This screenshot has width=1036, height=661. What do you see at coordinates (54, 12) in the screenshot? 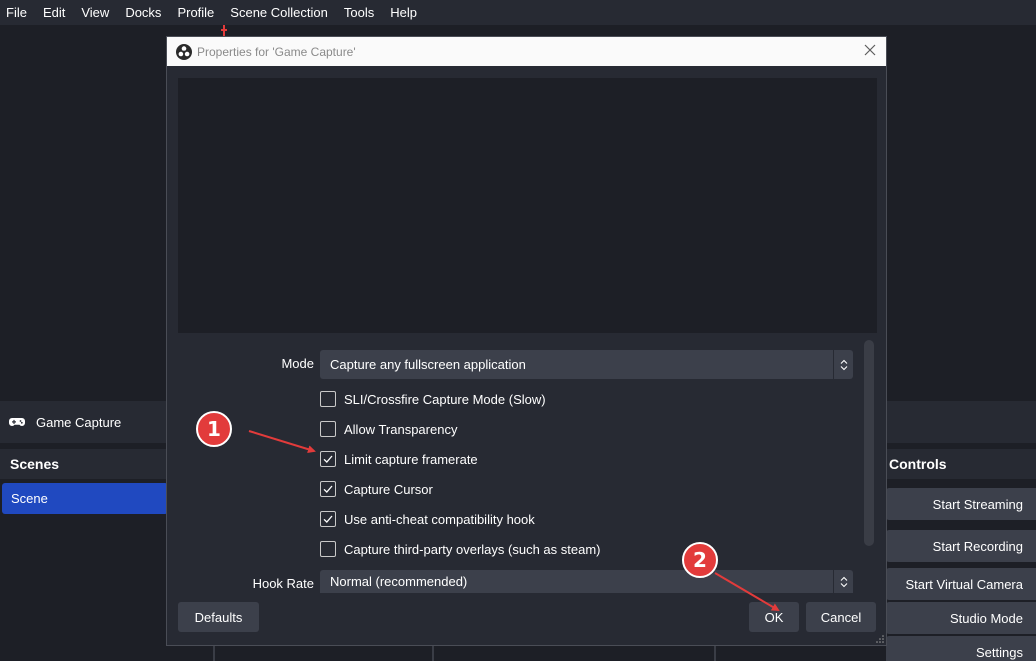
I see `menu-edit: Edit` at bounding box center [54, 12].